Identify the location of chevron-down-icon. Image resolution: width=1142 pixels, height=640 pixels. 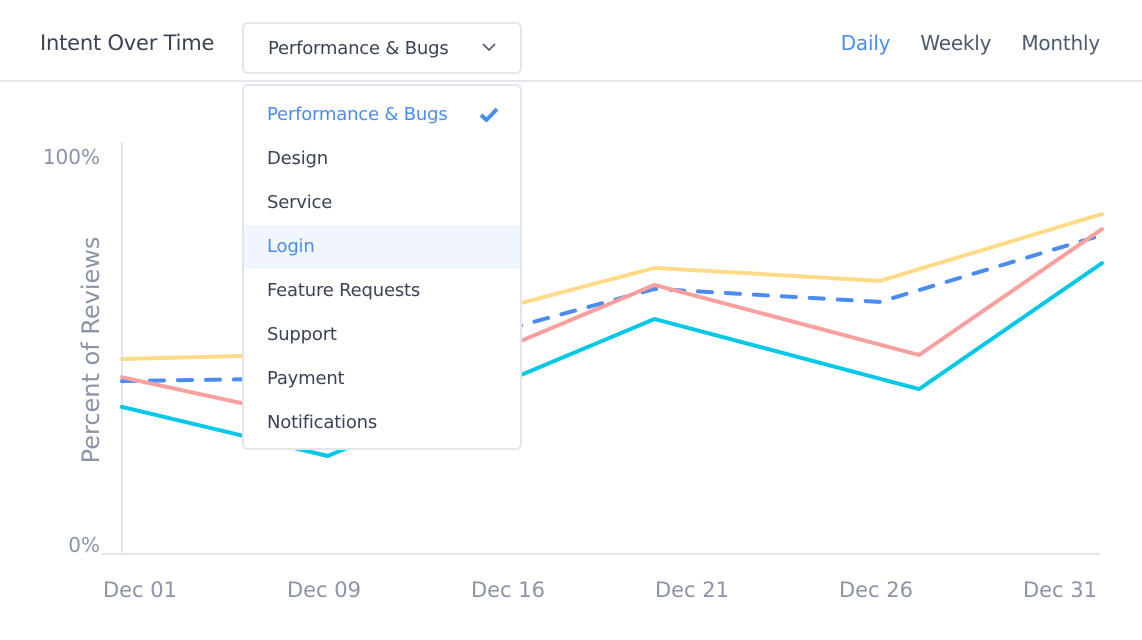
(489, 47).